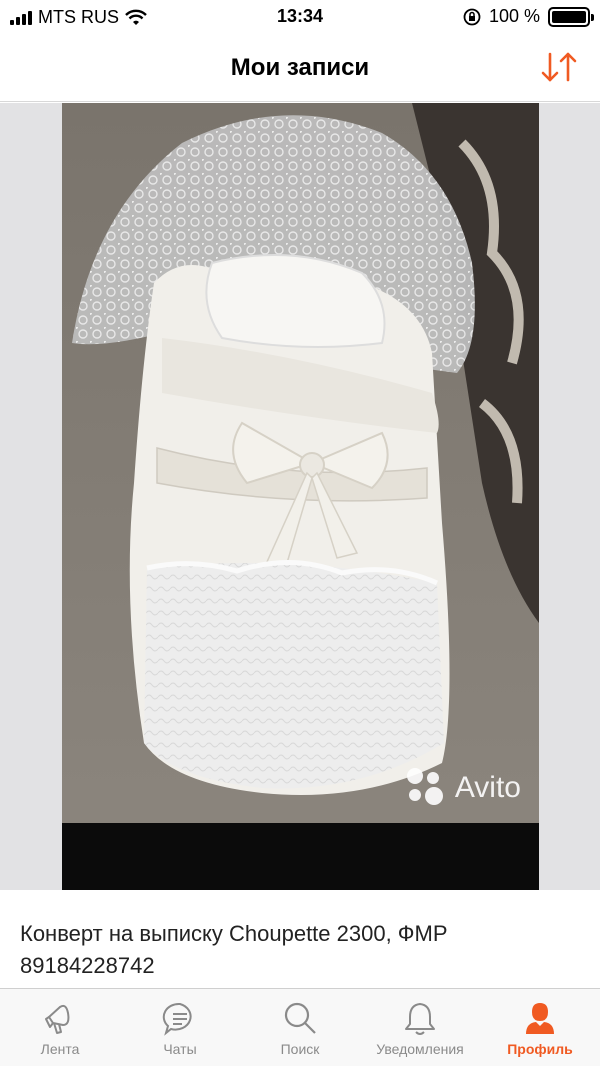 The image size is (600, 1066). I want to click on avito-watermark: Avito, so click(463, 788).